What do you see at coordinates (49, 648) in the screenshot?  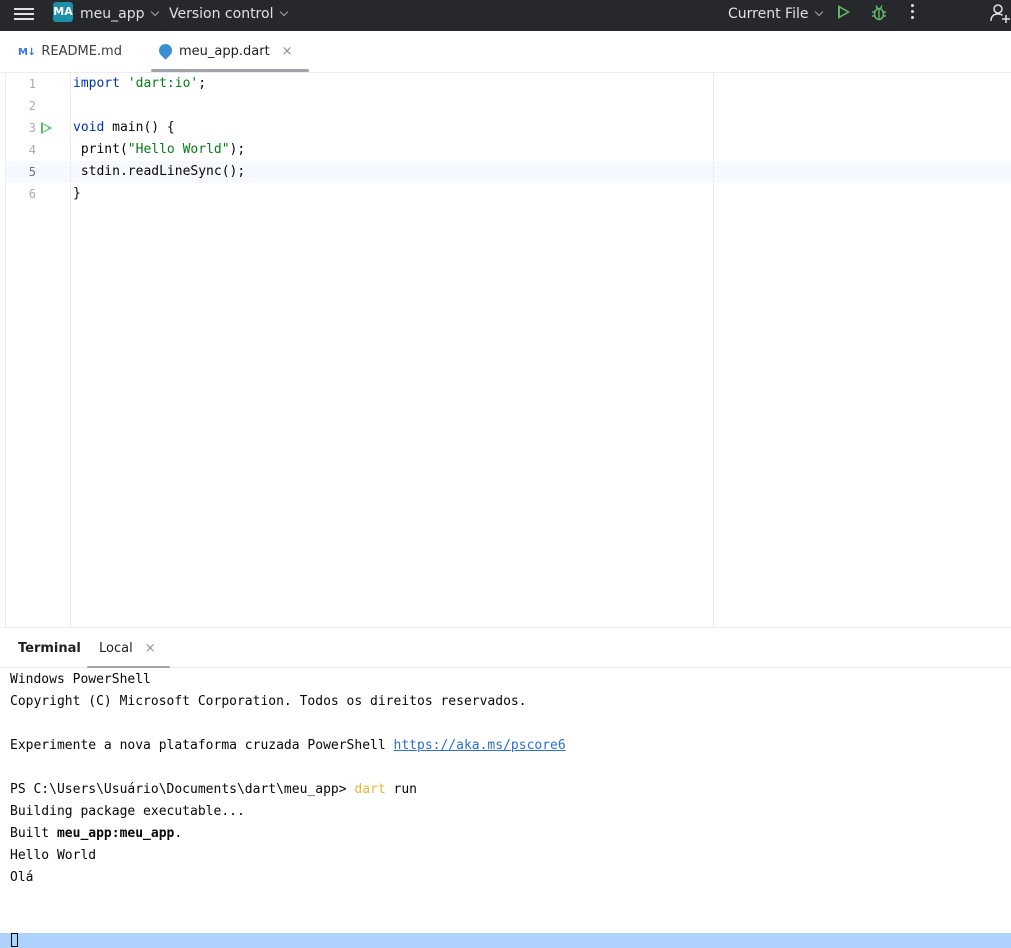 I see `terminal-title: Terminal` at bounding box center [49, 648].